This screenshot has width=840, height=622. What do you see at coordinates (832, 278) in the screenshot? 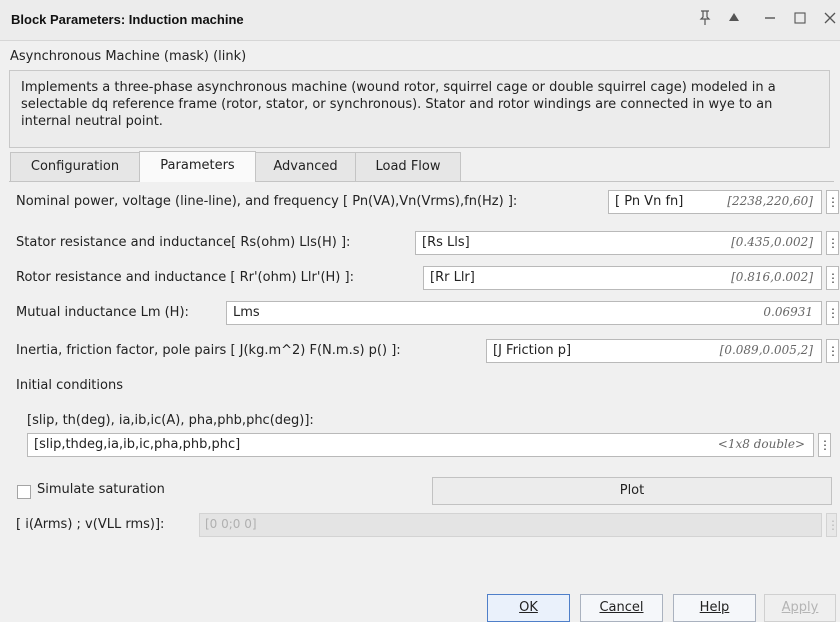
I see `rotor-params-menu-icon: ⋮` at bounding box center [832, 278].